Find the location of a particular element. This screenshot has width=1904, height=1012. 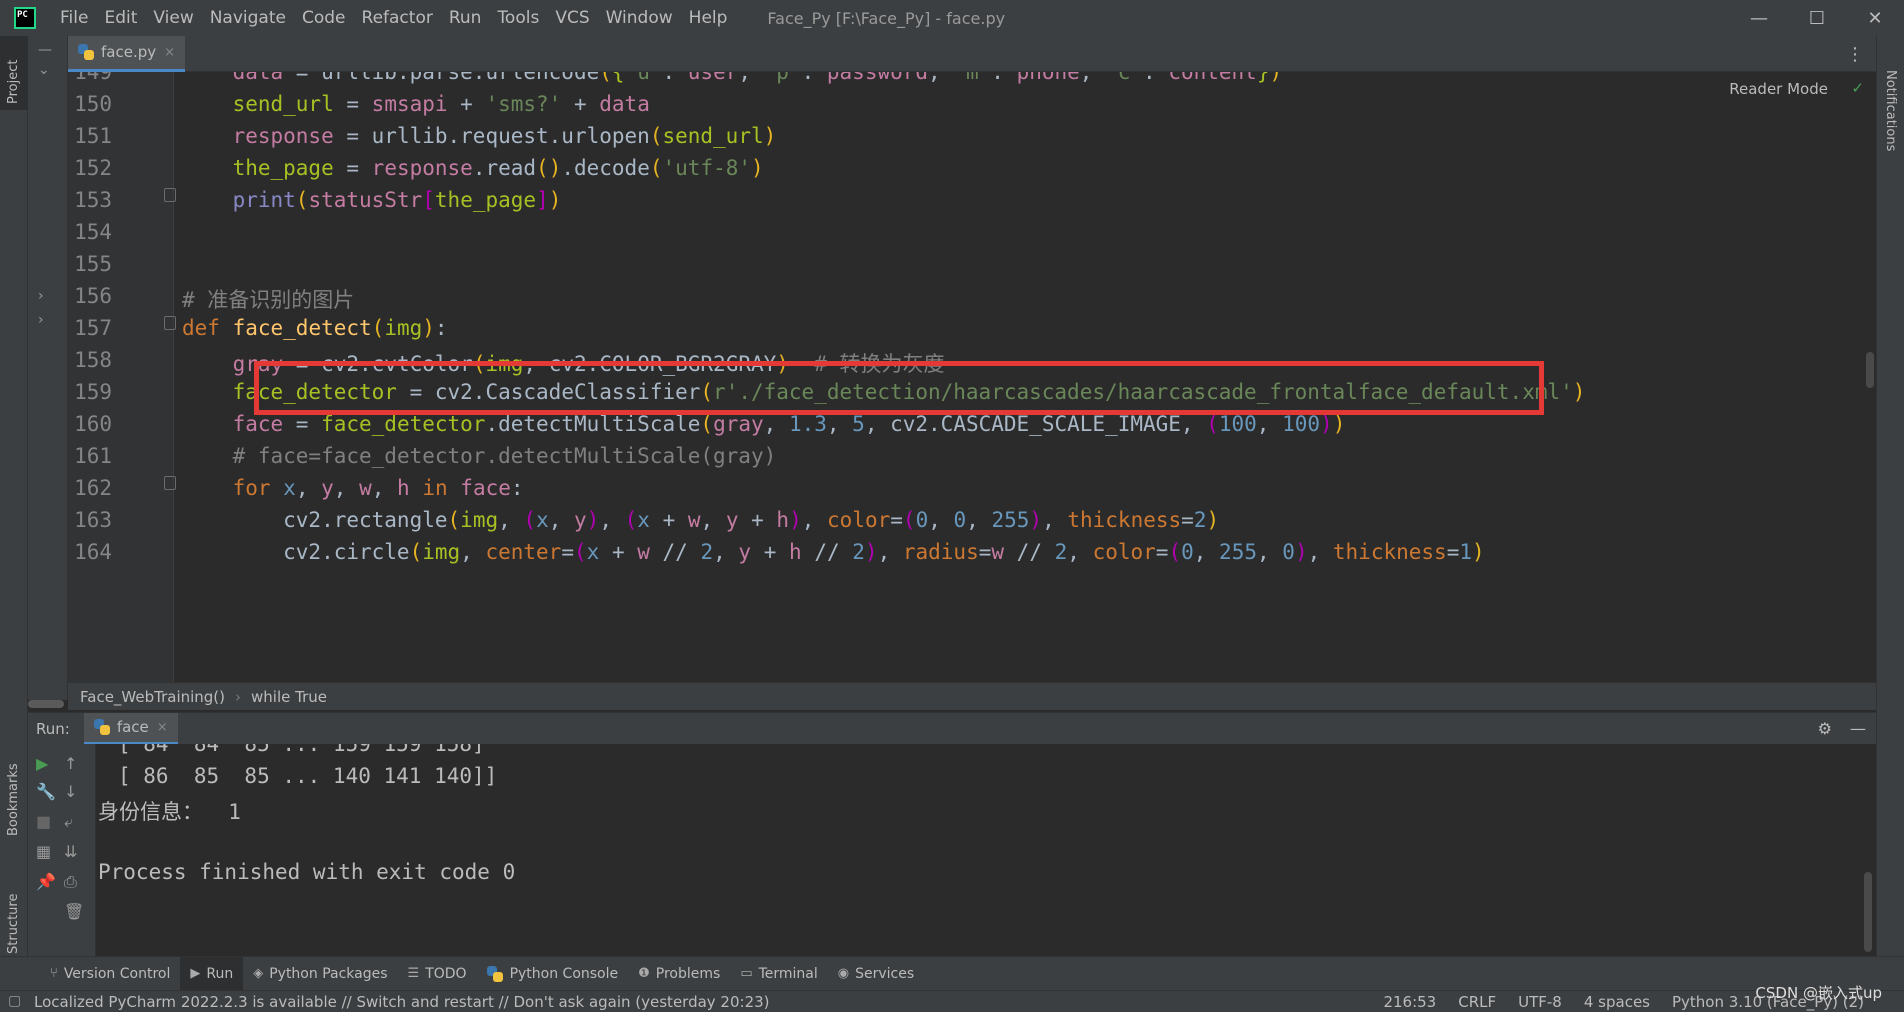

menu-navigate: Navigate is located at coordinates (248, 18).